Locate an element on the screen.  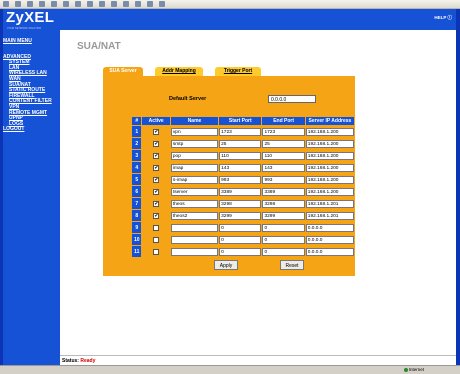
start-port-input-cell: 25 is located at coordinates (240, 143).